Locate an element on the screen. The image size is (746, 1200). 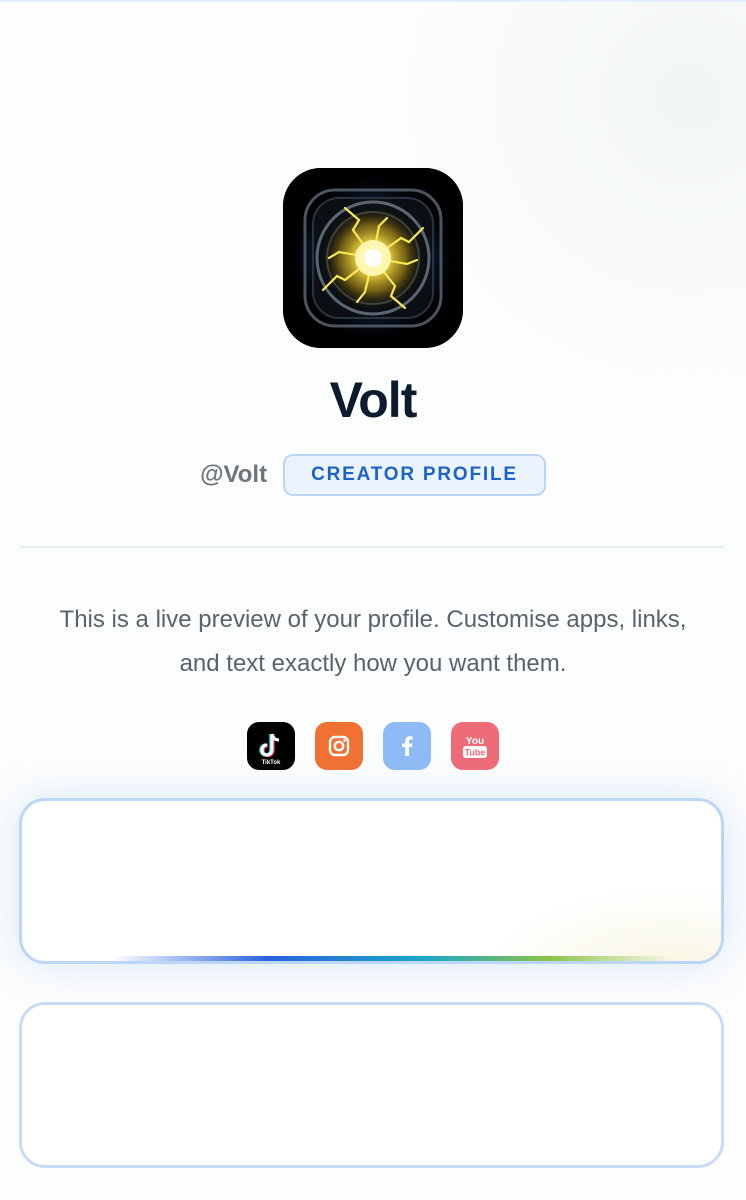
electric-orb-icon is located at coordinates (373, 258).